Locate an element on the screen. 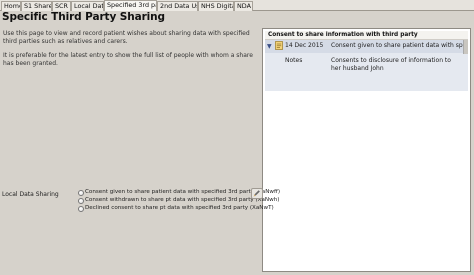 This screenshot has height=275, width=474. edit-button is located at coordinates (257, 193).